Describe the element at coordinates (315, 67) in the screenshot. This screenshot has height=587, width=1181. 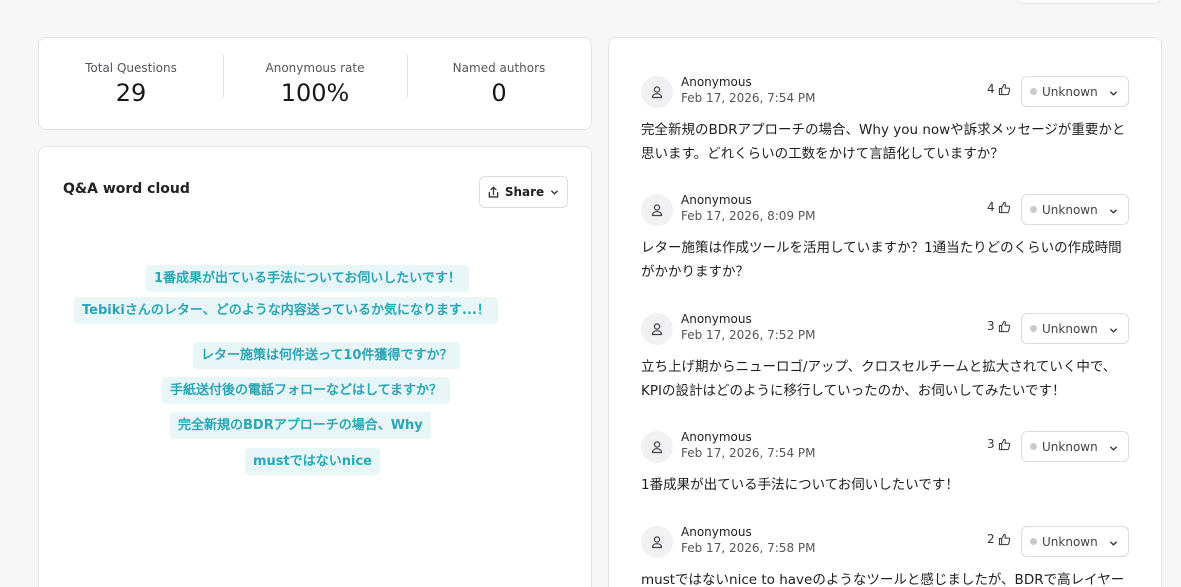
I see `stat-label: Anonymous rate` at that location.